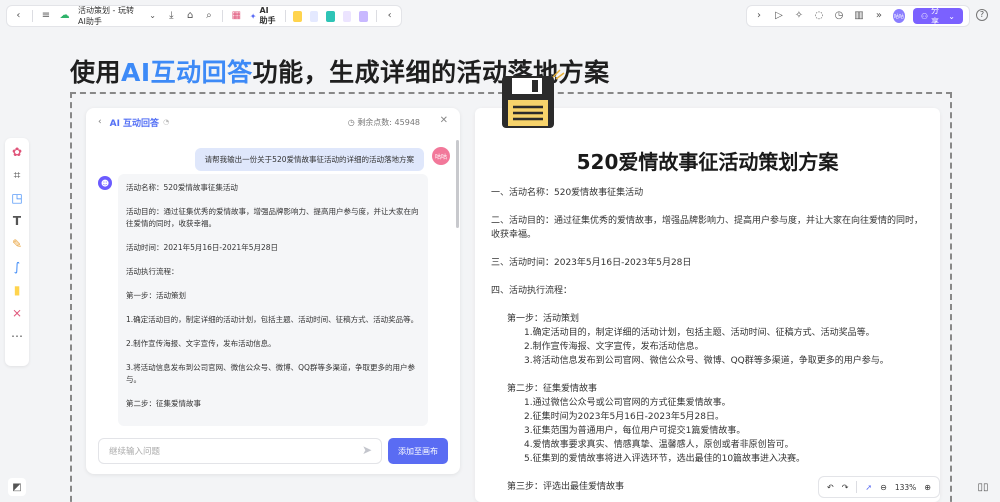 The image size is (1000, 502). Describe the element at coordinates (614, 347) in the screenshot. I see `doc-item: 2.制作宣传海报、文字宣传，发布活动信息。` at that location.